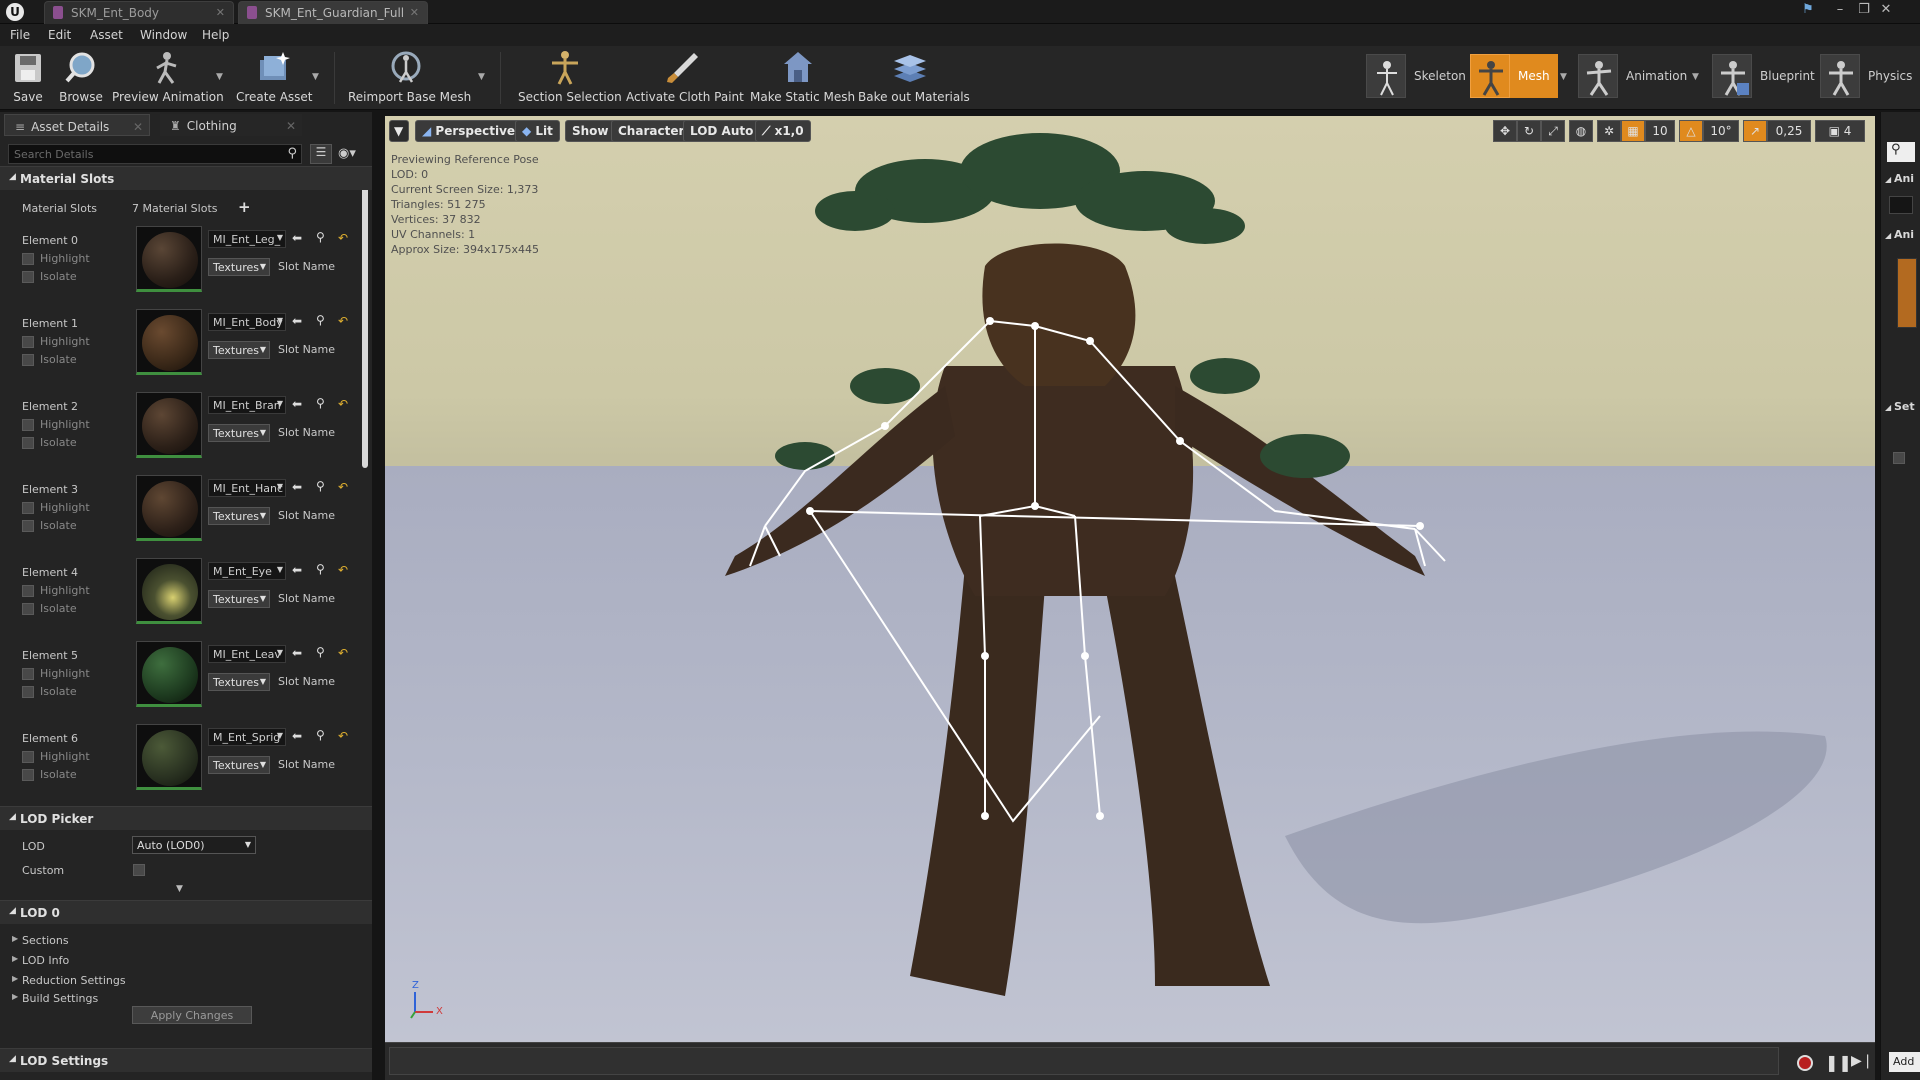 The width and height of the screenshot is (1920, 1080). What do you see at coordinates (685, 78) in the screenshot?
I see `activate-cloth-paint-button: Activate Cloth Paint` at bounding box center [685, 78].